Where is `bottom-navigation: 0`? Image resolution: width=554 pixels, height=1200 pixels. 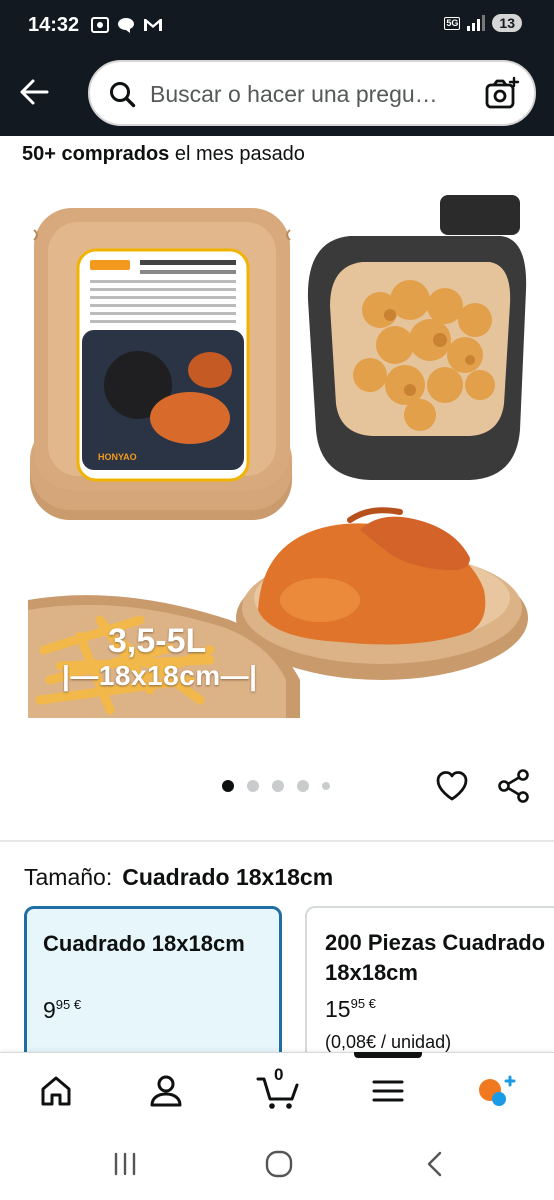
bottom-navigation: 0 is located at coordinates (277, 1090).